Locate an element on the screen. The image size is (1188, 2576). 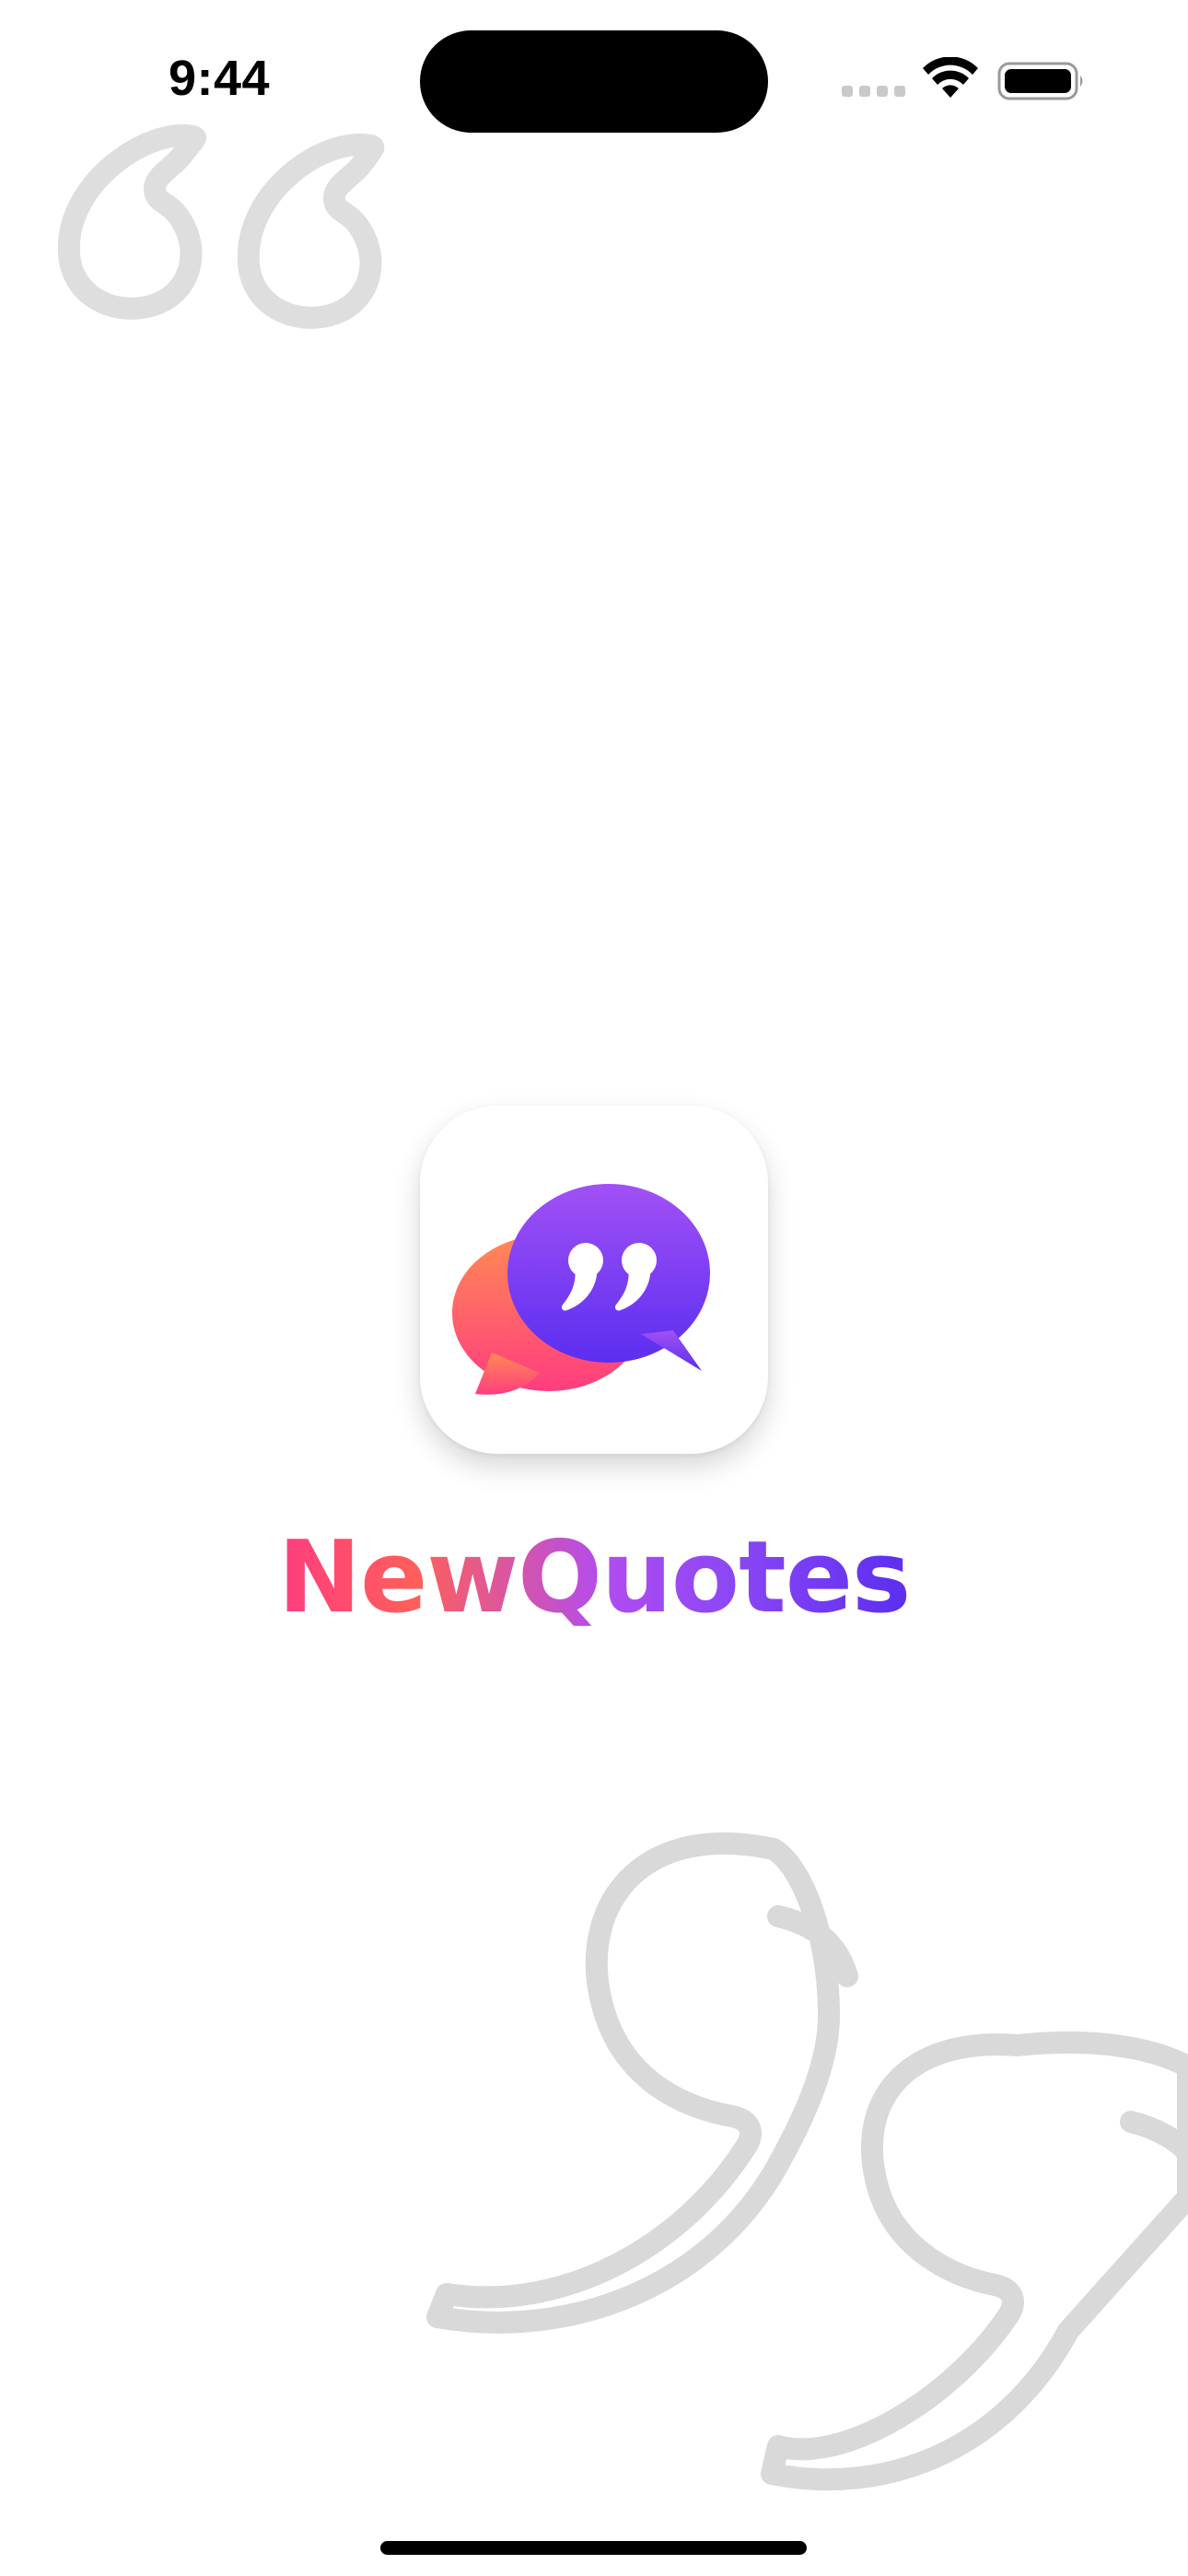
cellular-signal-icon is located at coordinates (874, 92).